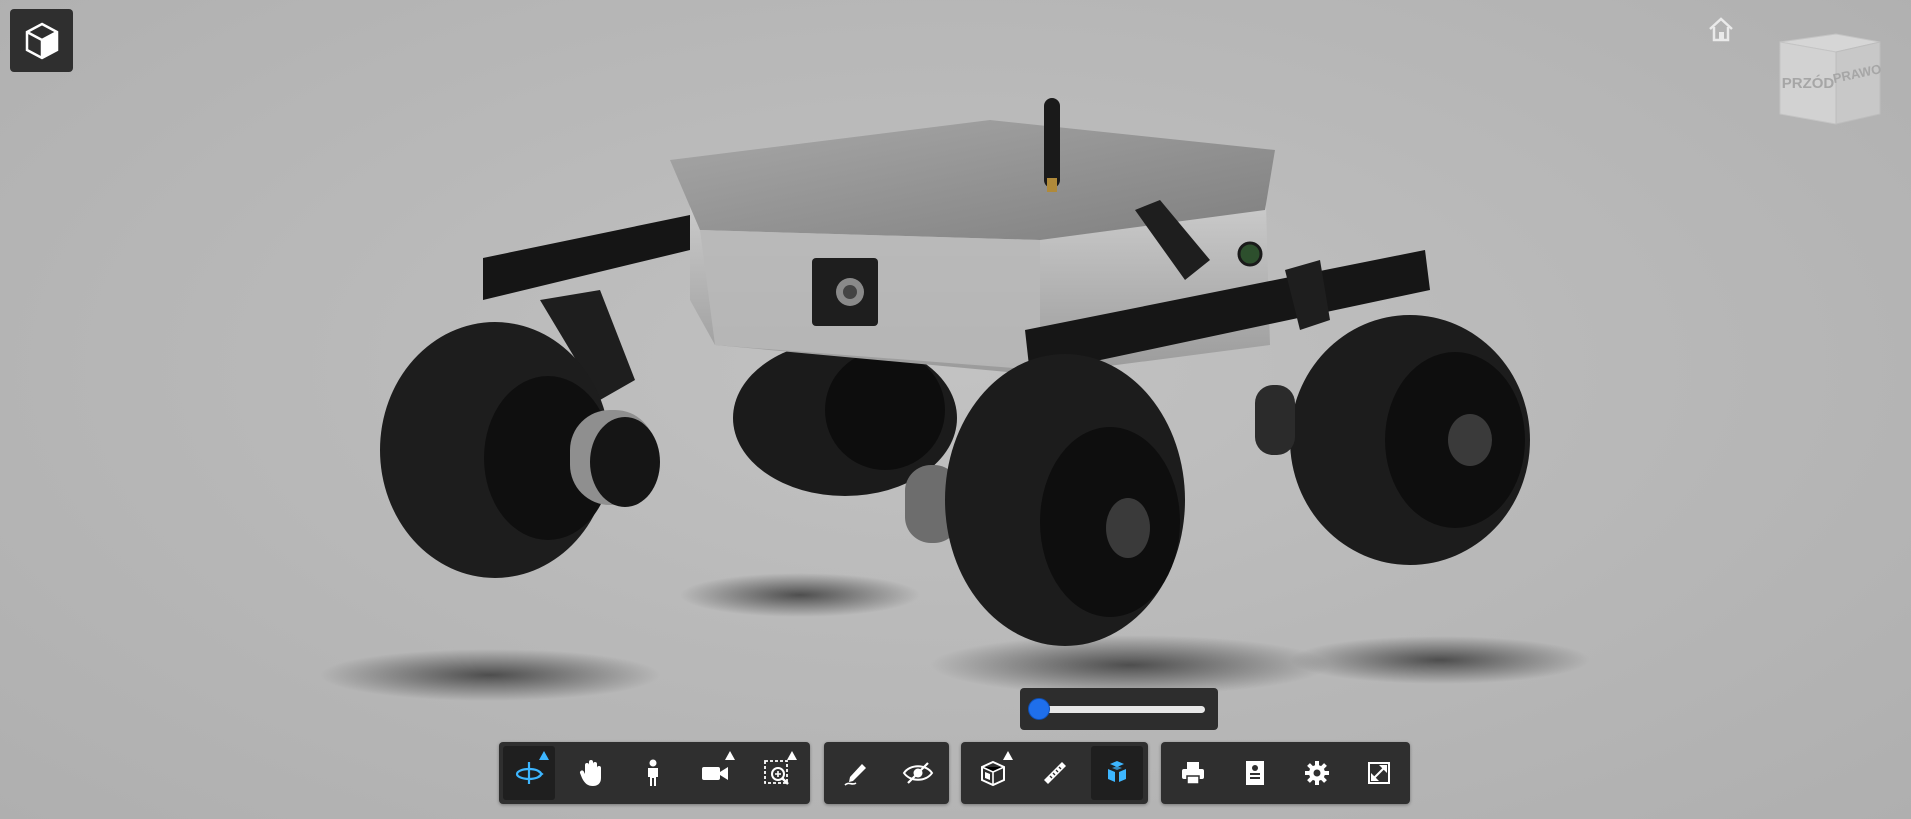 This screenshot has width=1911, height=819. I want to click on markup-tool-button, so click(856, 773).